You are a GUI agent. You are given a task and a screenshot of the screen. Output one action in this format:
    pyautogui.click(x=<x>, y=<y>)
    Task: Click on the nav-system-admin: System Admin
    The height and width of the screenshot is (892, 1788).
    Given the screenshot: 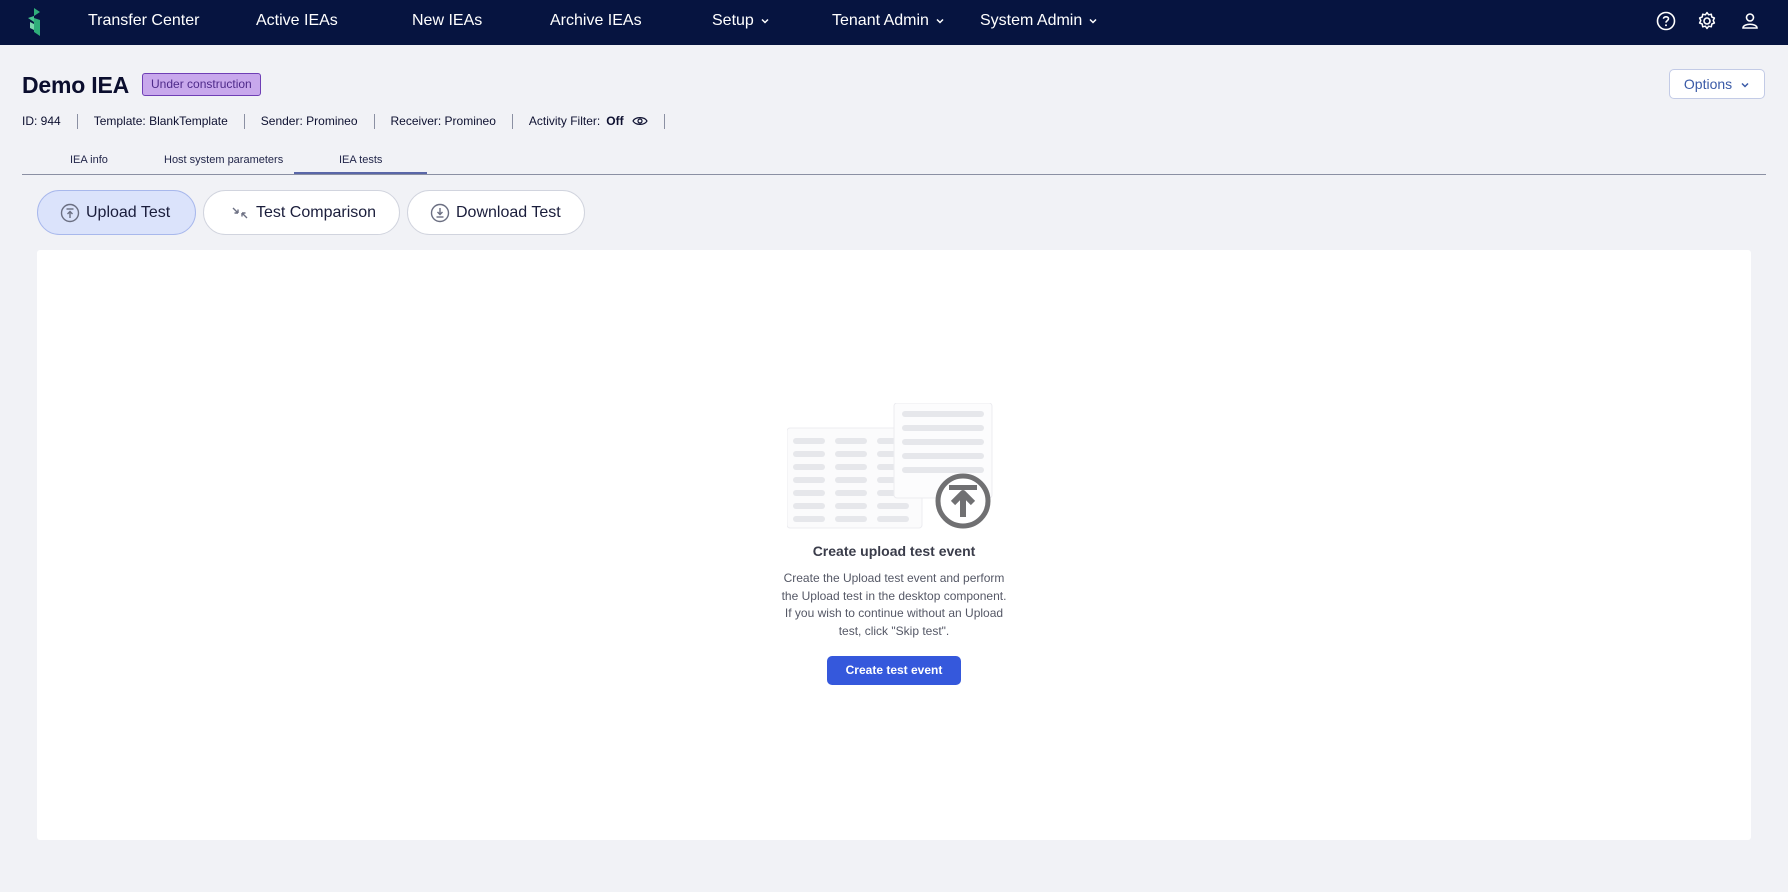 What is the action you would take?
    pyautogui.click(x=1039, y=20)
    